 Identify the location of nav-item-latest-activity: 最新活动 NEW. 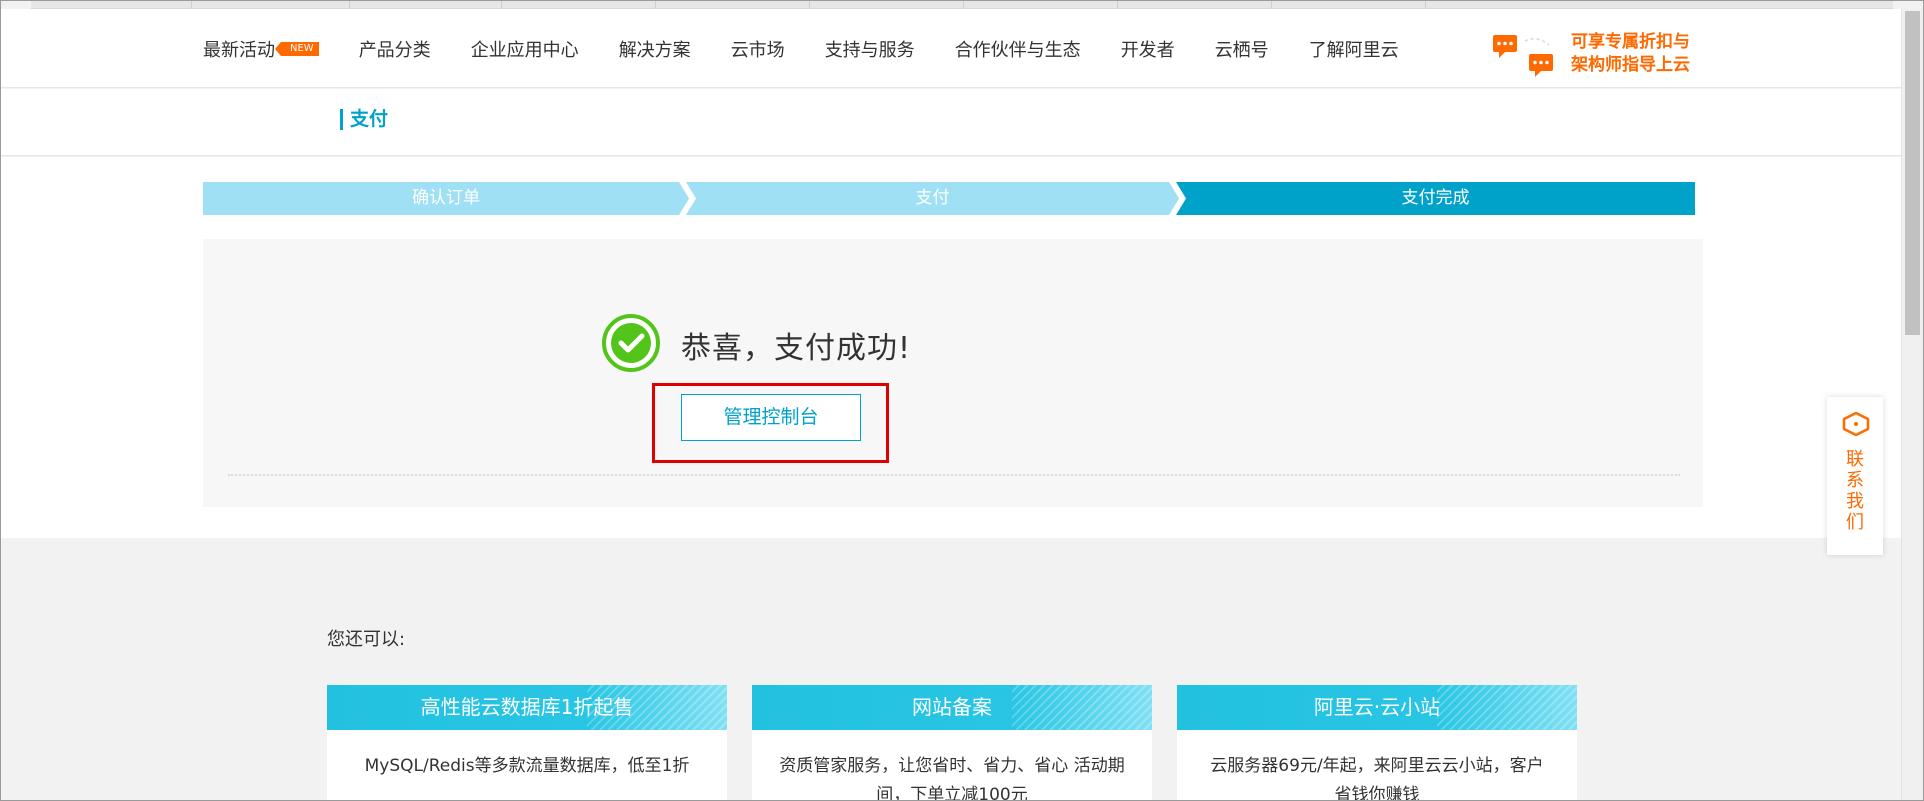
(261, 49).